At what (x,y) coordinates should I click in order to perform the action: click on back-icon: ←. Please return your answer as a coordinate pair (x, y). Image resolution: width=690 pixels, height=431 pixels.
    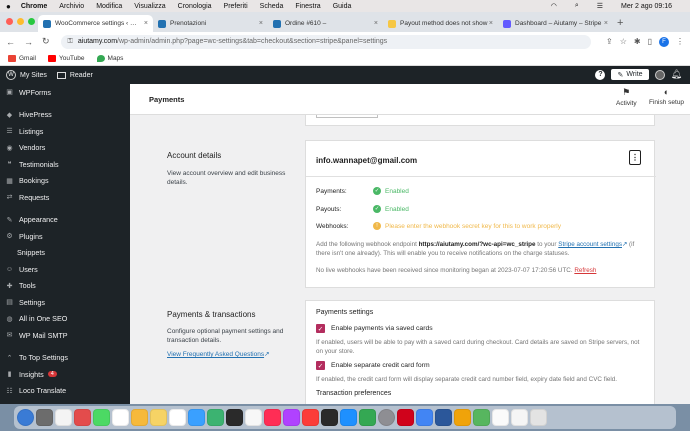
    Looking at the image, I should click on (10, 42).